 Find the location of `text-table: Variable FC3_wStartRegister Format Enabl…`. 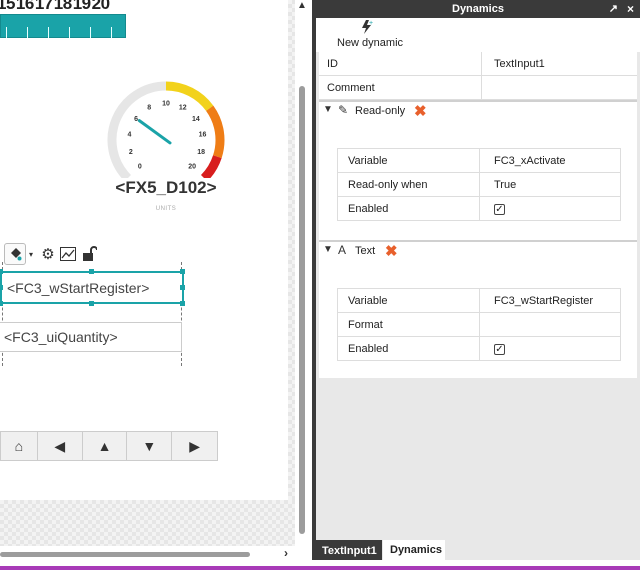

text-table: Variable FC3_wStartRegister Format Enabl… is located at coordinates (479, 324).